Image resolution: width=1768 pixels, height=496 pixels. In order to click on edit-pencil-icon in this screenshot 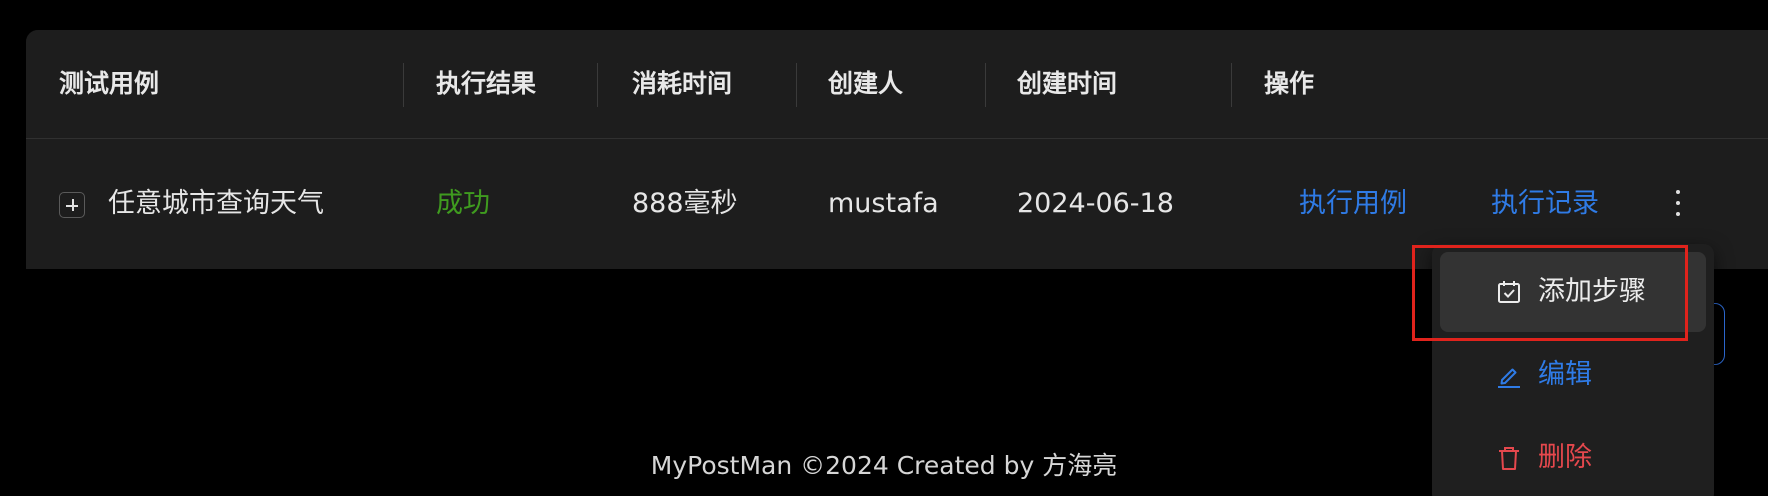, I will do `click(1509, 378)`.